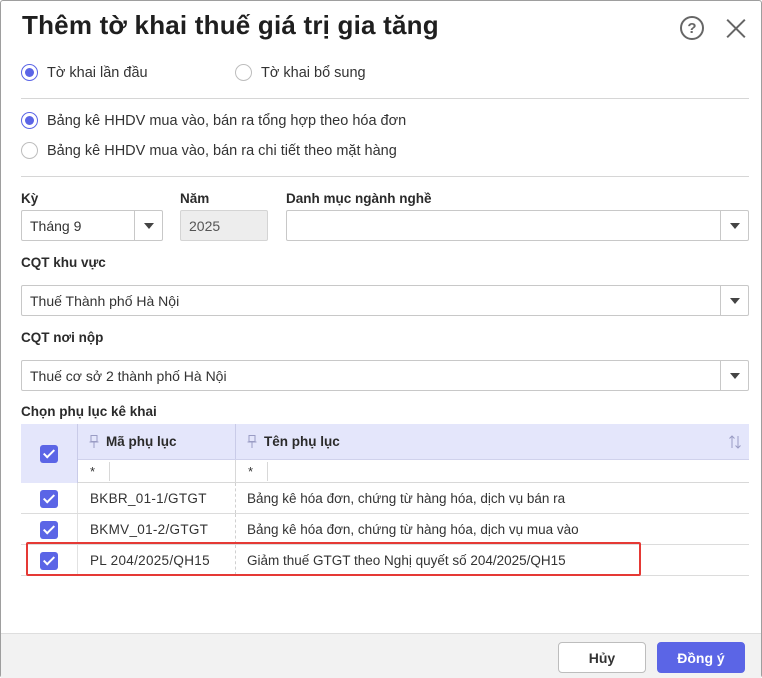 Image resolution: width=762 pixels, height=678 pixels. What do you see at coordinates (381, 655) in the screenshot?
I see `dialog-footer` at bounding box center [381, 655].